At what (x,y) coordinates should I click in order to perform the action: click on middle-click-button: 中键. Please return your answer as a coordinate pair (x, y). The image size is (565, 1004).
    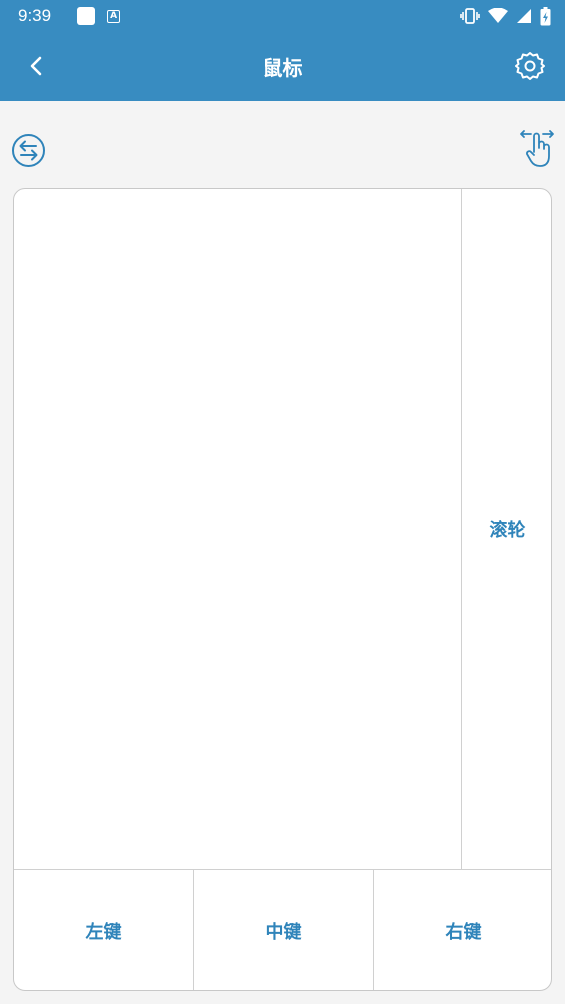
    Looking at the image, I should click on (284, 930).